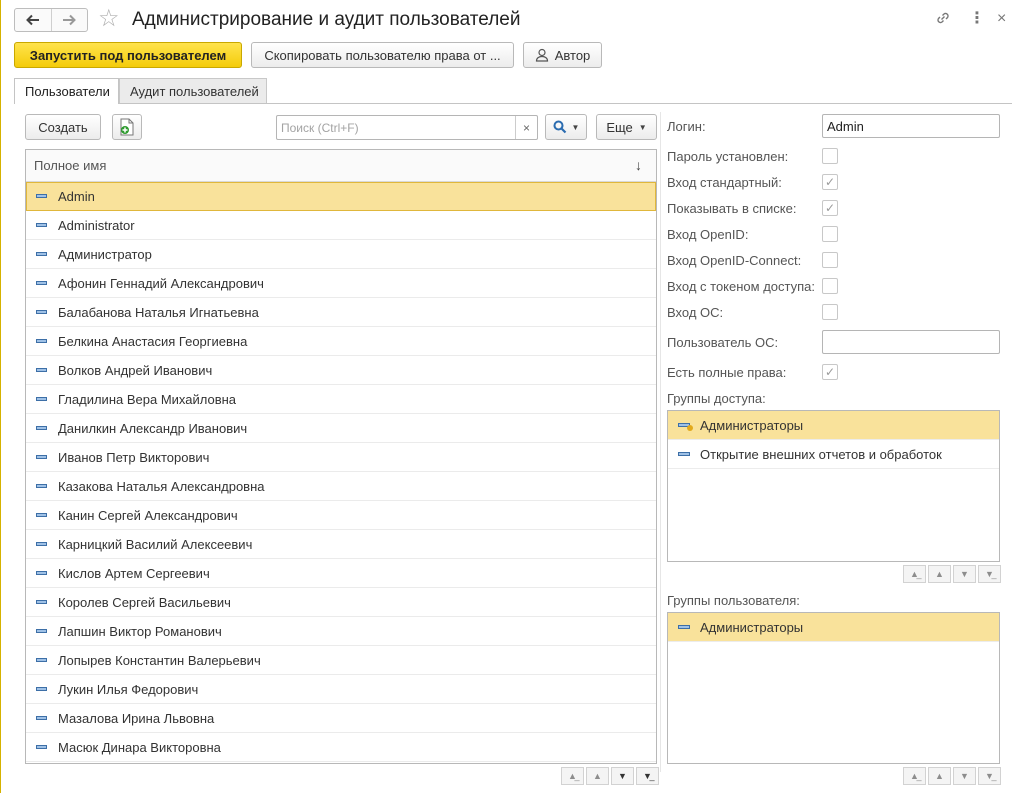 The image size is (1015, 793). What do you see at coordinates (341, 370) in the screenshot?
I see `table-row: Волков Андрей Иванович` at bounding box center [341, 370].